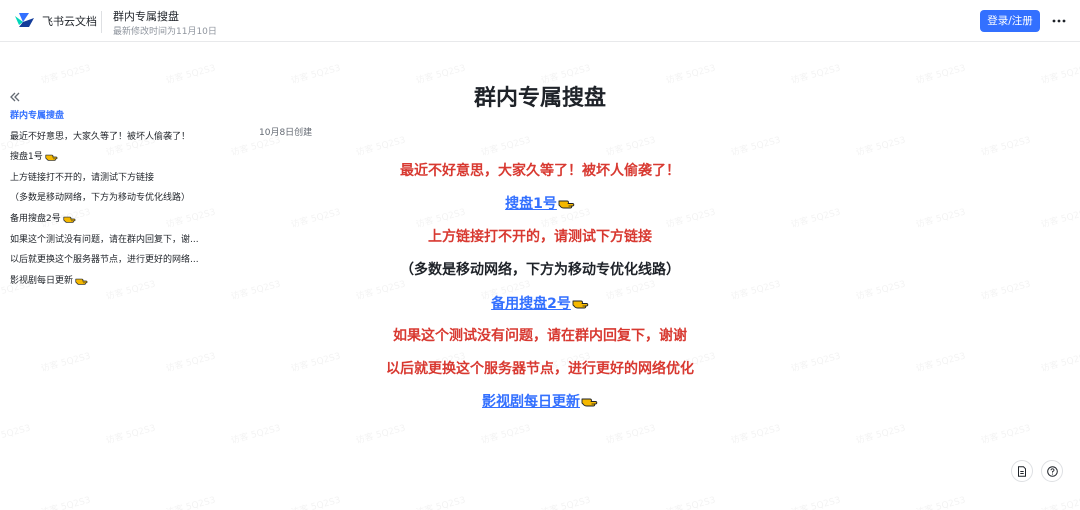 This screenshot has height=510, width=1080. I want to click on document-title: 群内专属搜盘, so click(146, 16).